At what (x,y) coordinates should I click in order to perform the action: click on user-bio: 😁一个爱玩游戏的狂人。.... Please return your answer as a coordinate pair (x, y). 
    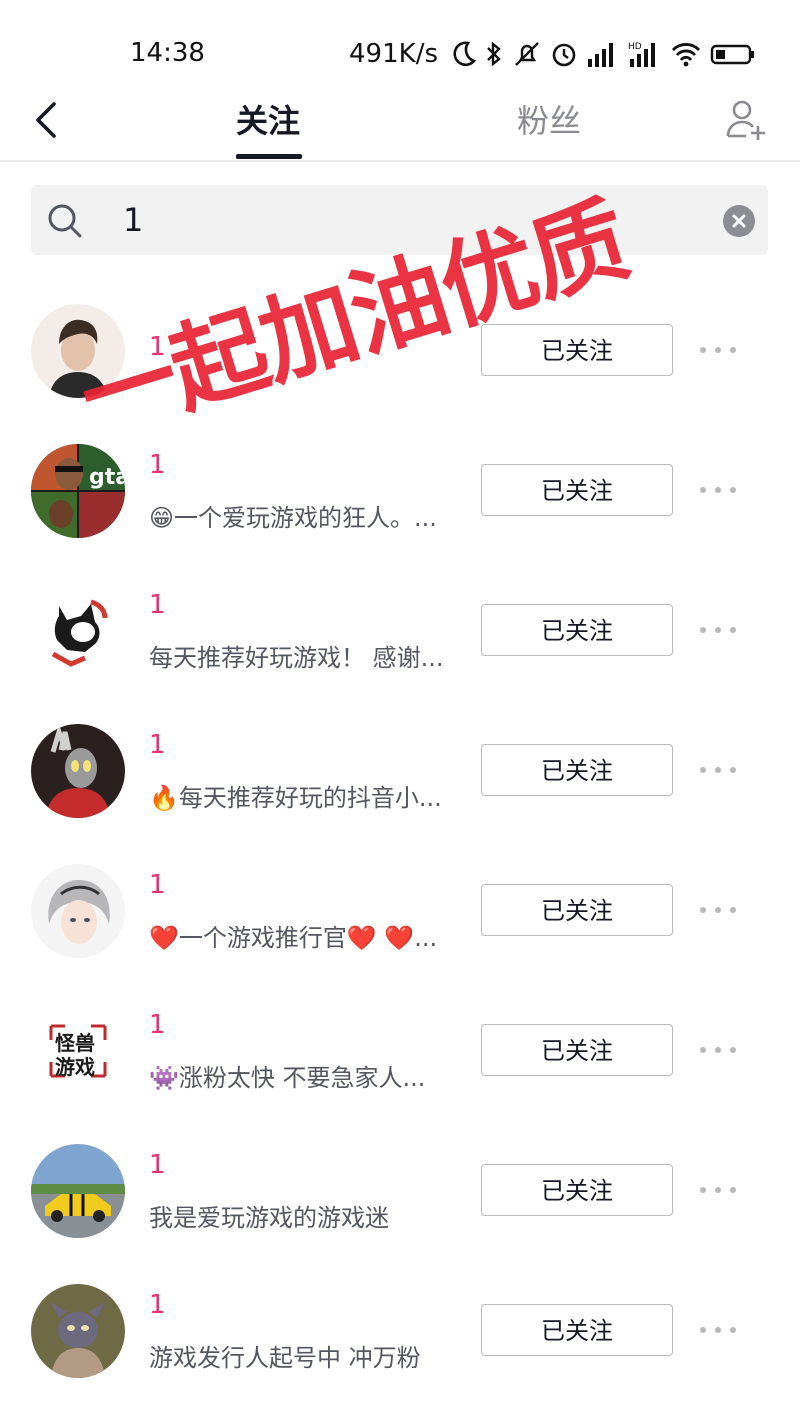
    Looking at the image, I should click on (293, 518).